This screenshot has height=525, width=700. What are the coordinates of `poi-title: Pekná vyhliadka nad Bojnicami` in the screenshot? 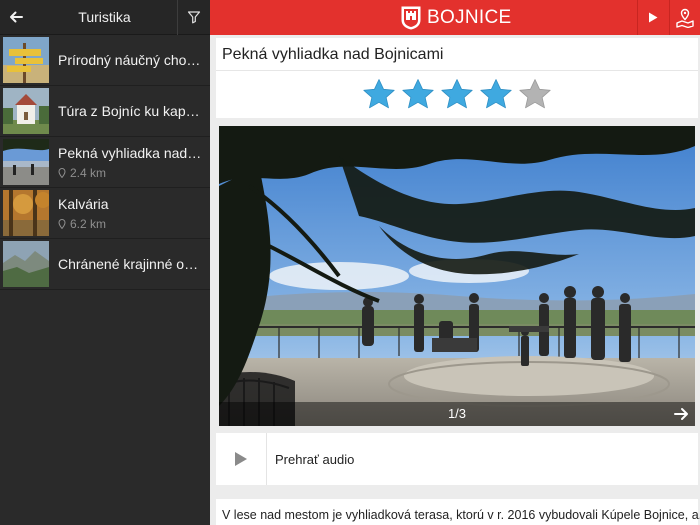 It's located at (333, 54).